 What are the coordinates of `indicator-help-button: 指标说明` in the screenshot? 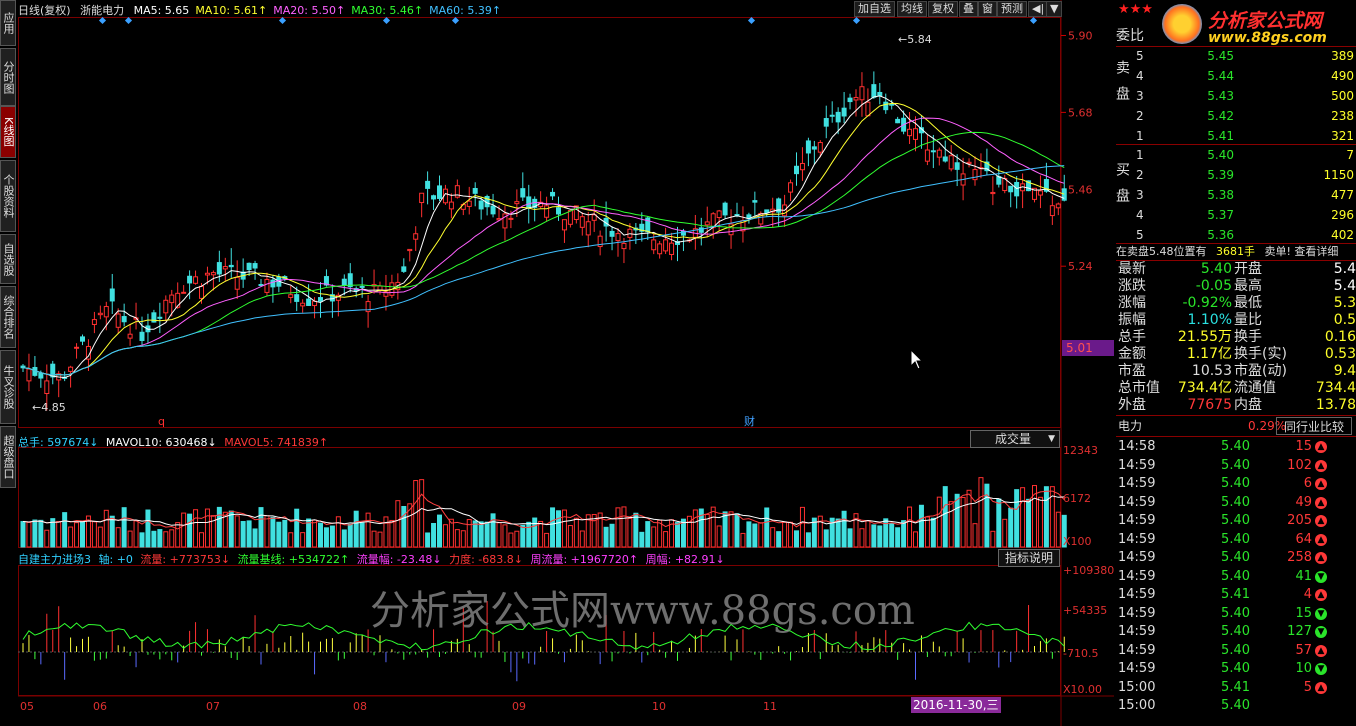 It's located at (1029, 558).